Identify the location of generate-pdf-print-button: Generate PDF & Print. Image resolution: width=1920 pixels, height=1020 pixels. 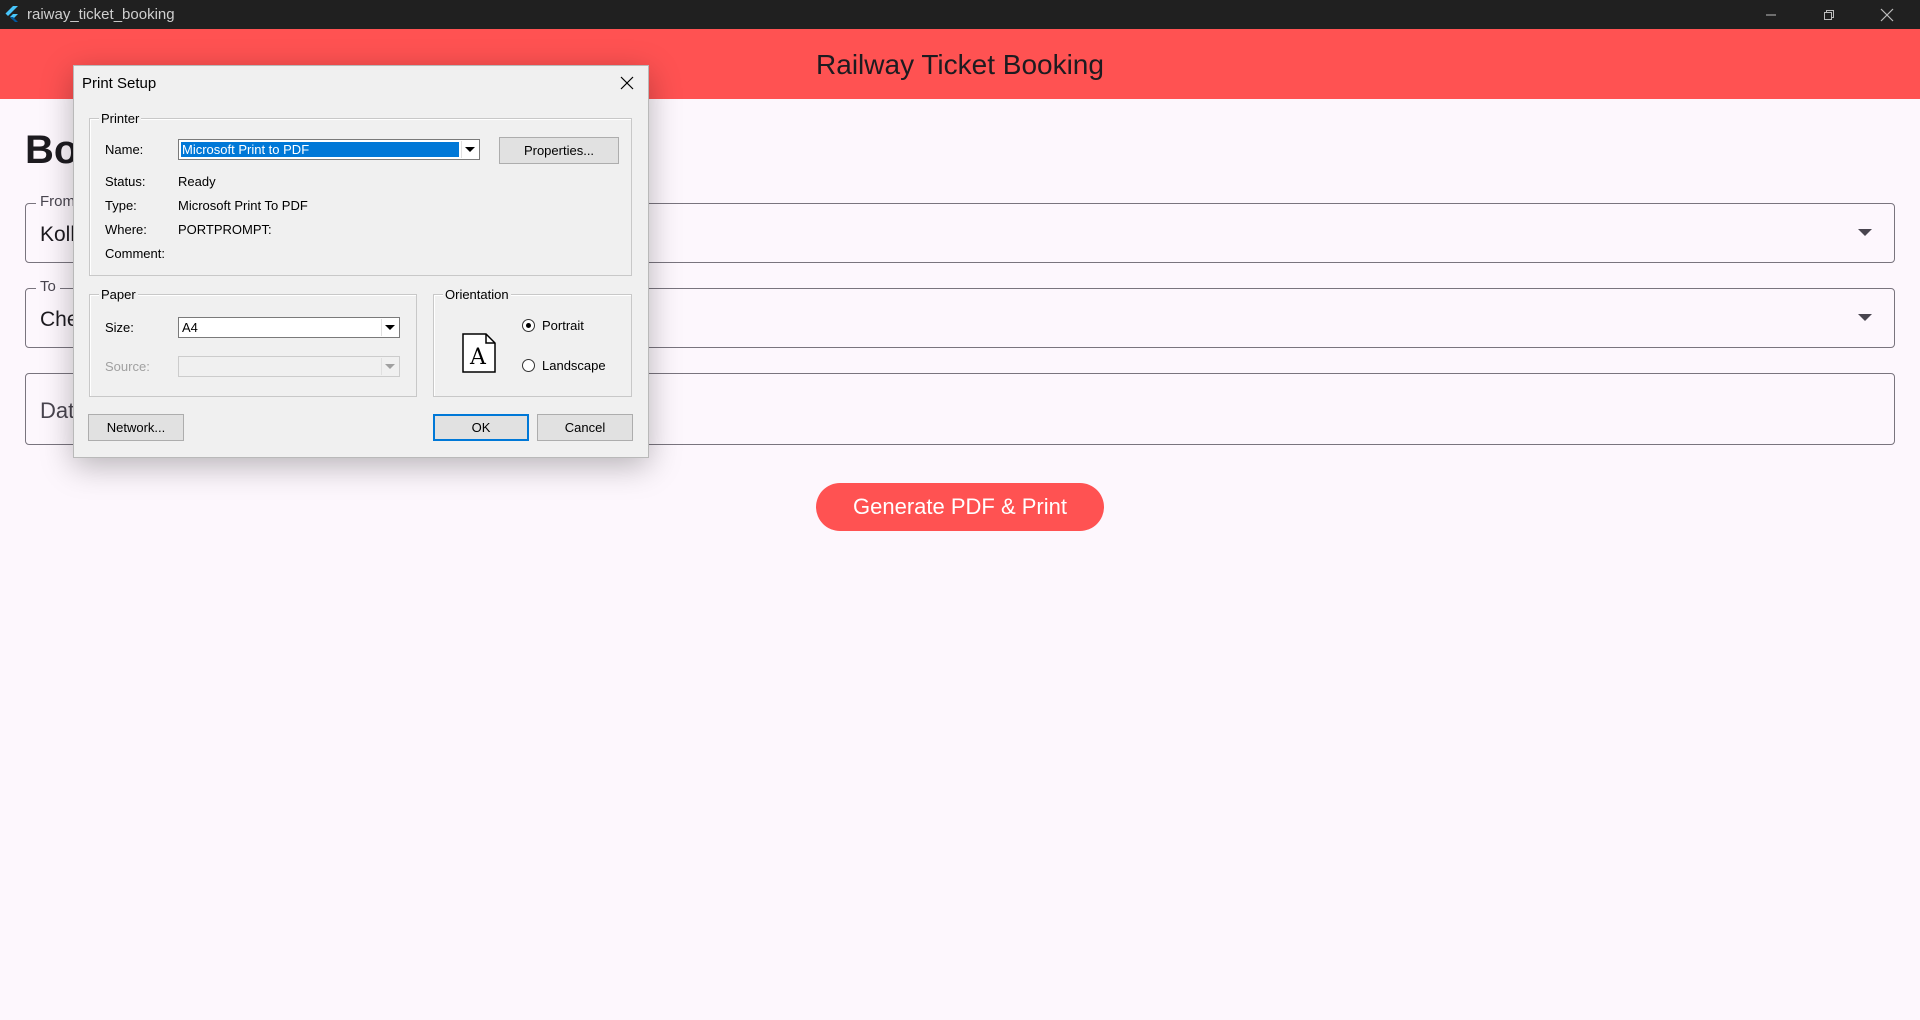
(960, 507).